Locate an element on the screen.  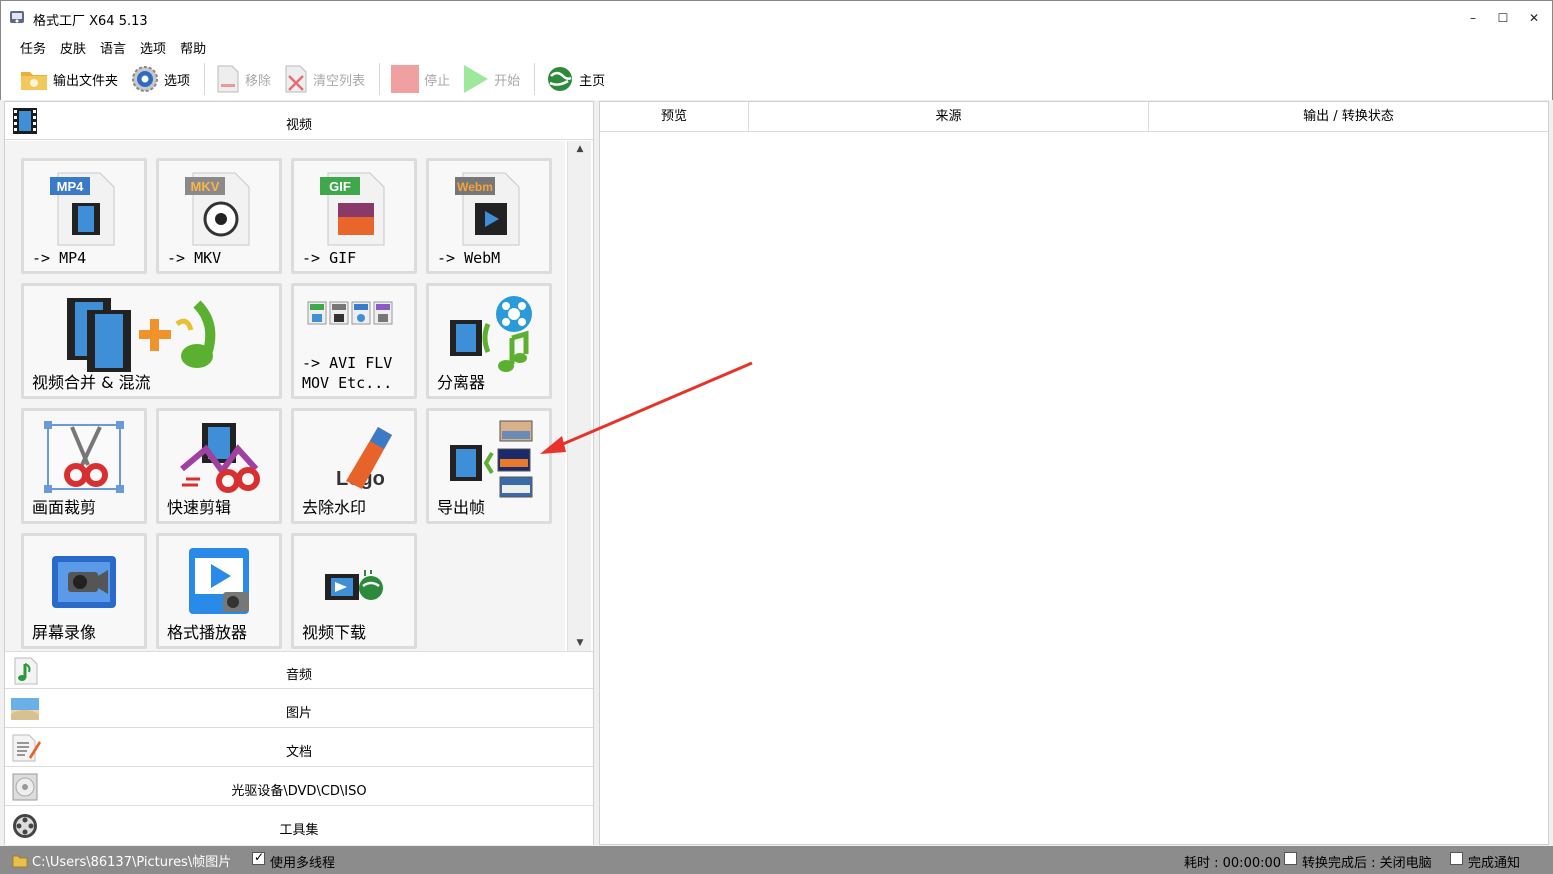
clear-list-icon is located at coordinates (296, 79).